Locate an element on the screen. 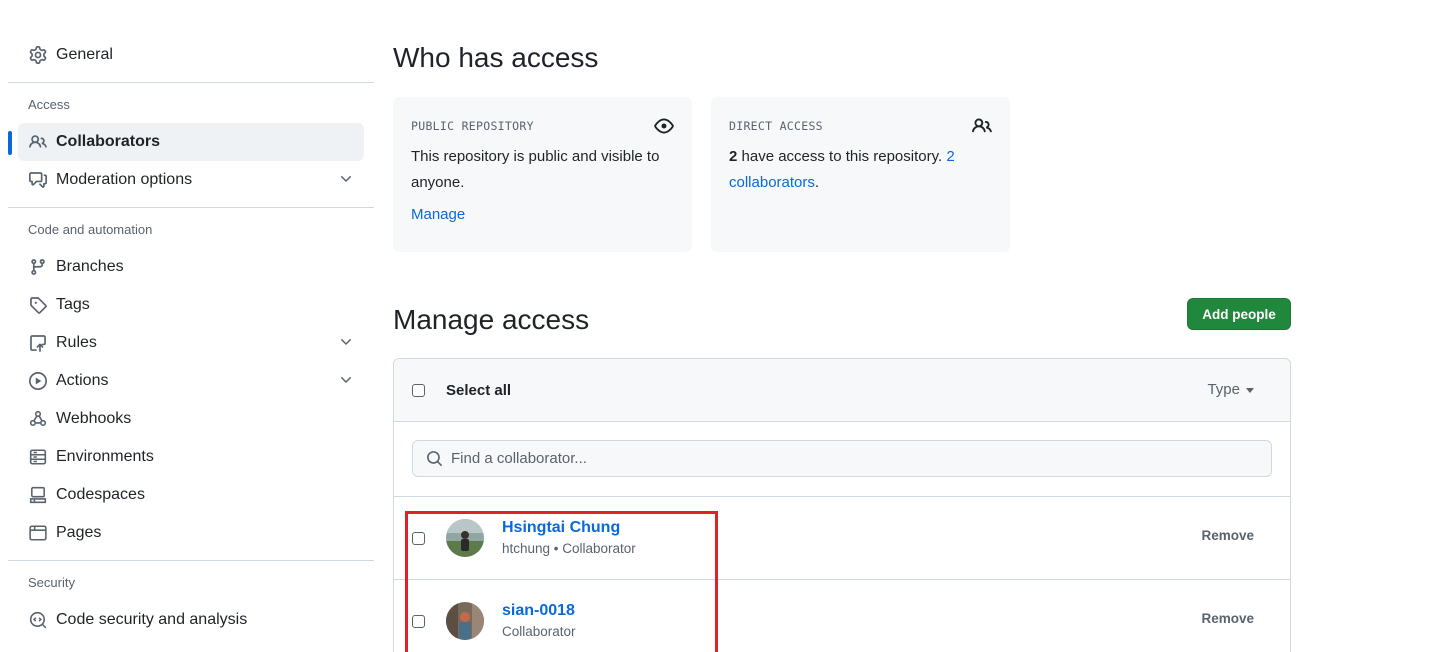  panel-header: Select all Type is located at coordinates (842, 390).